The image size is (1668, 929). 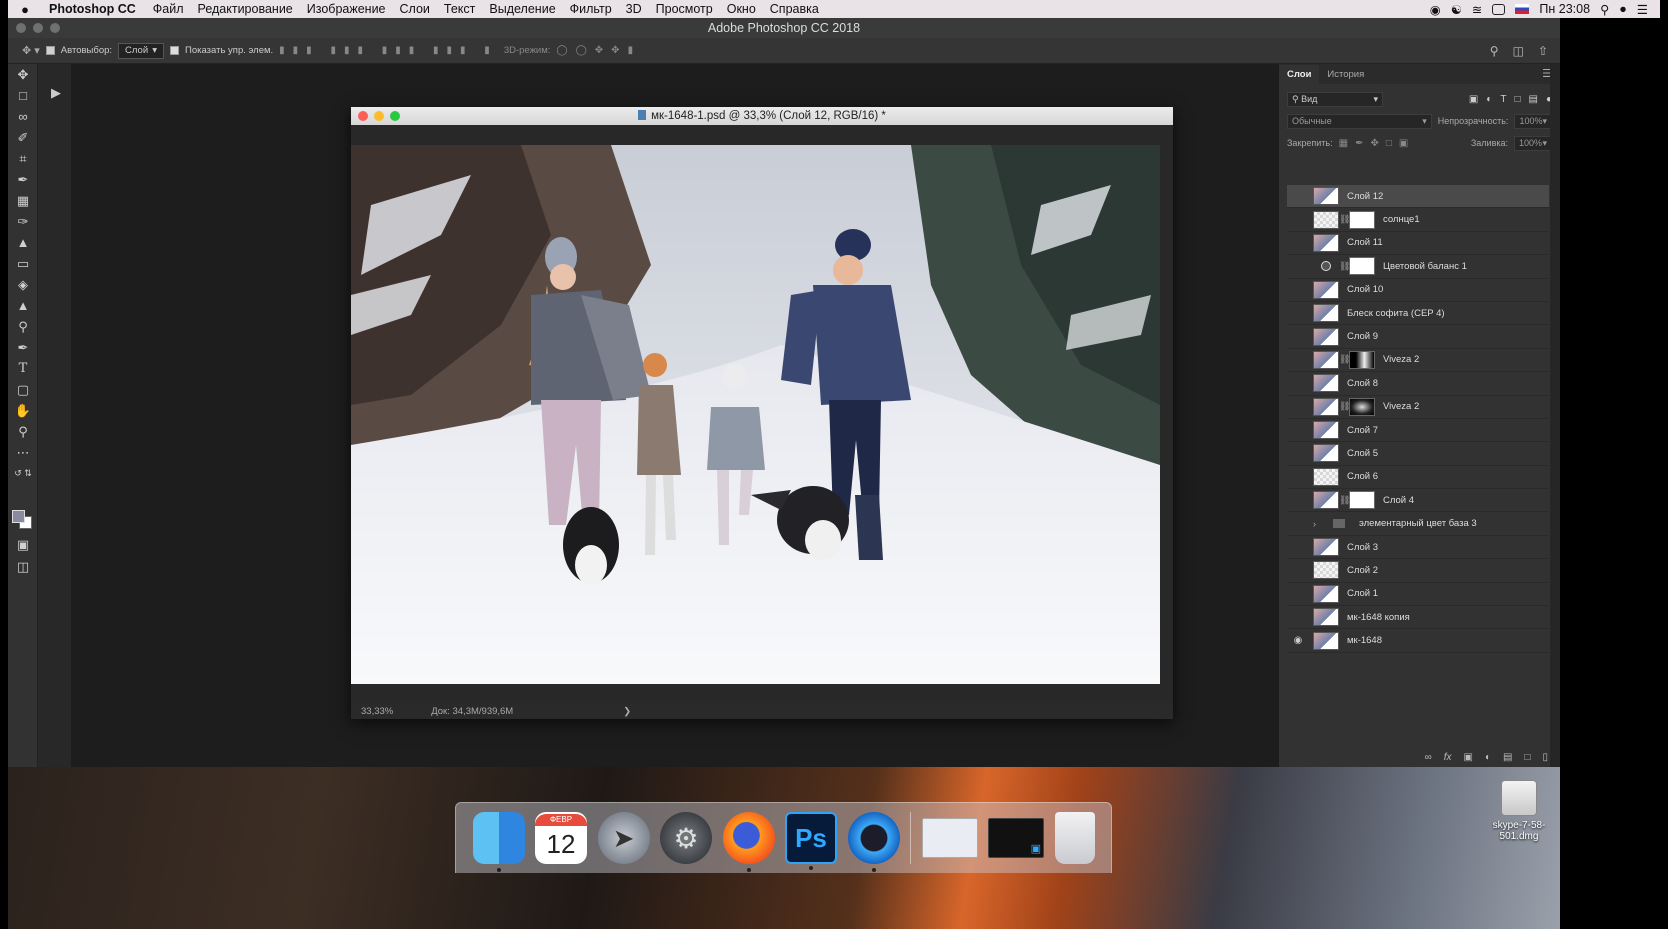 What do you see at coordinates (23, 452) in the screenshot?
I see `more-tools-icon: ⋯` at bounding box center [23, 452].